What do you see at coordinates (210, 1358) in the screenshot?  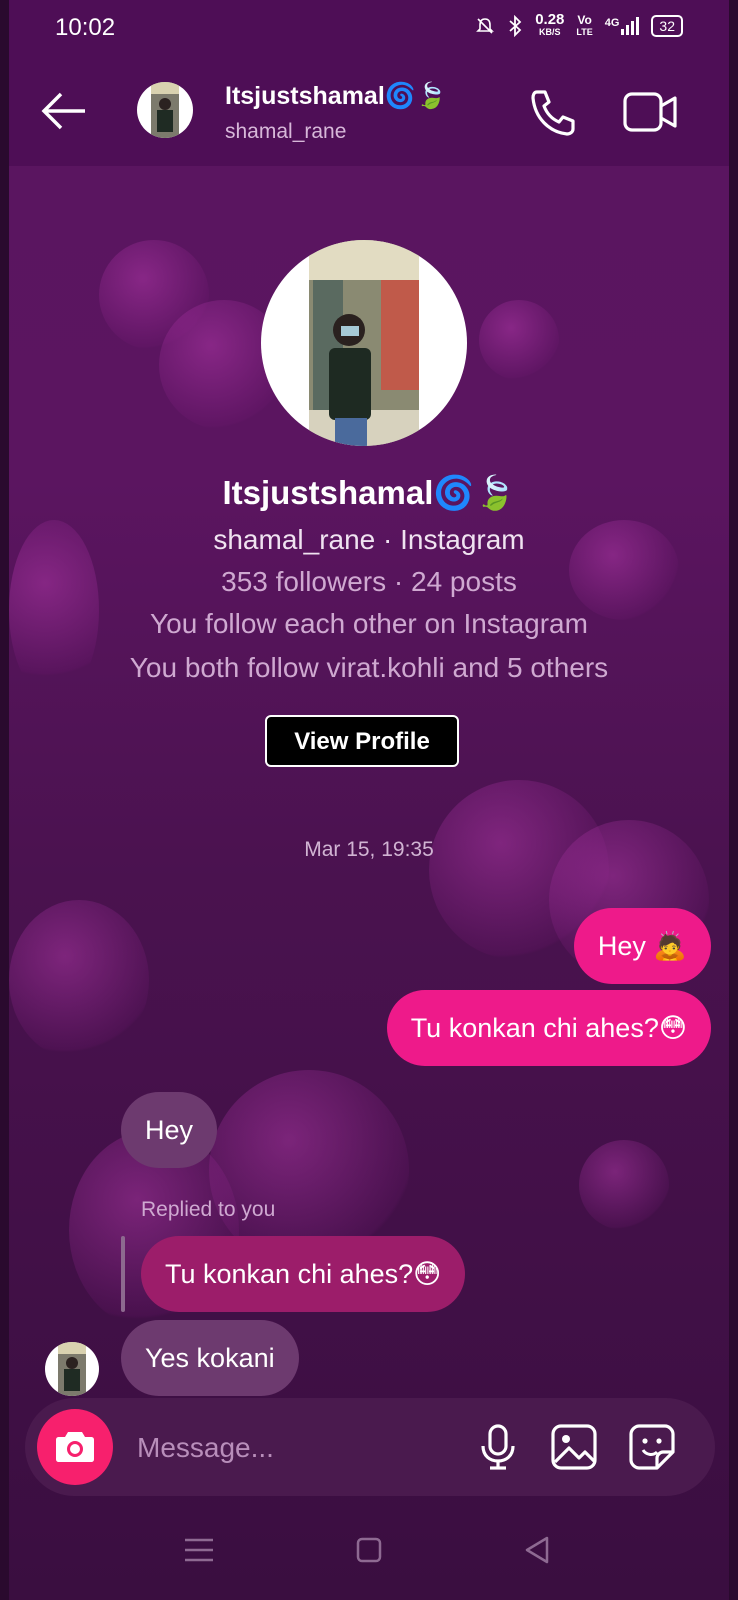 I see `received-message: Yes kokani` at bounding box center [210, 1358].